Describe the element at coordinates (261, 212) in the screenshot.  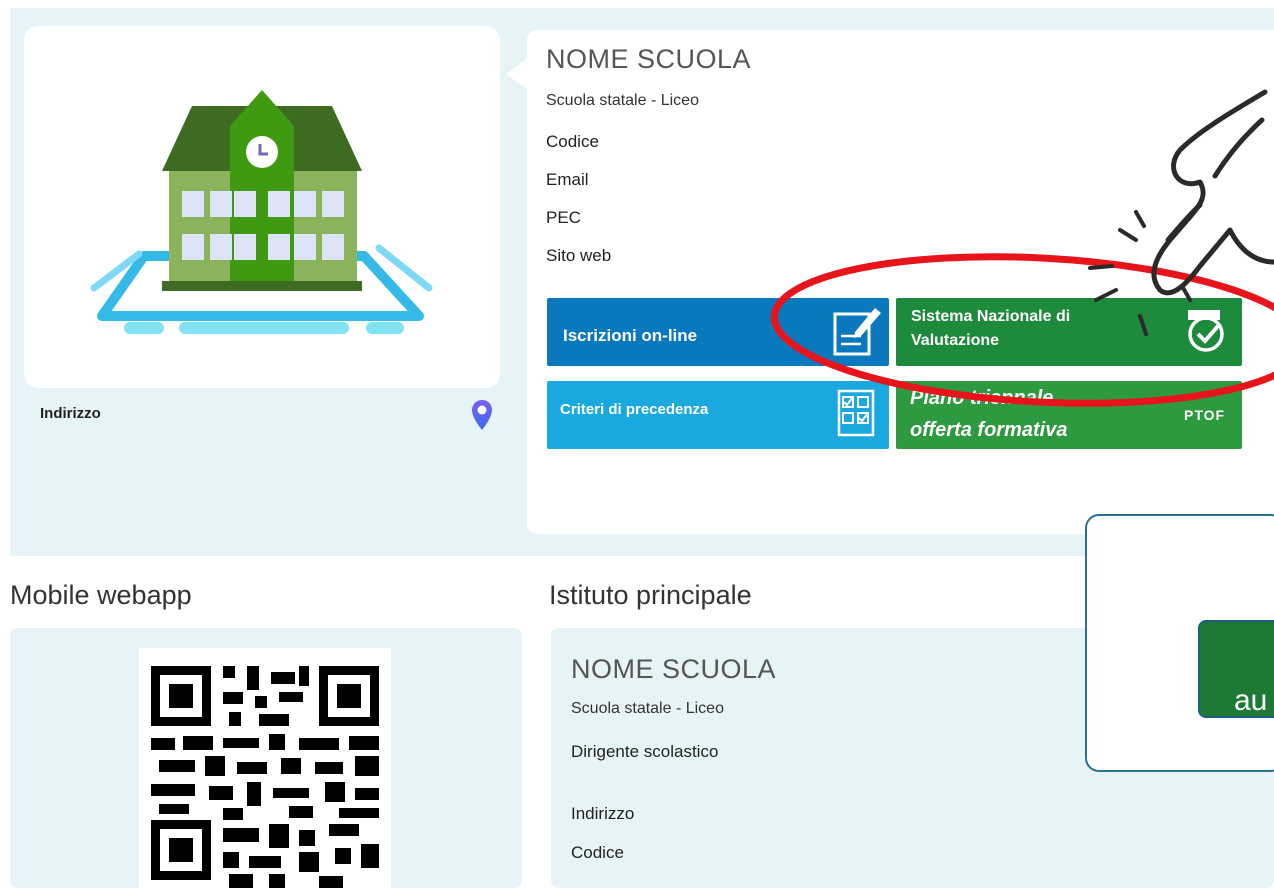
I see `school-building-icon` at that location.